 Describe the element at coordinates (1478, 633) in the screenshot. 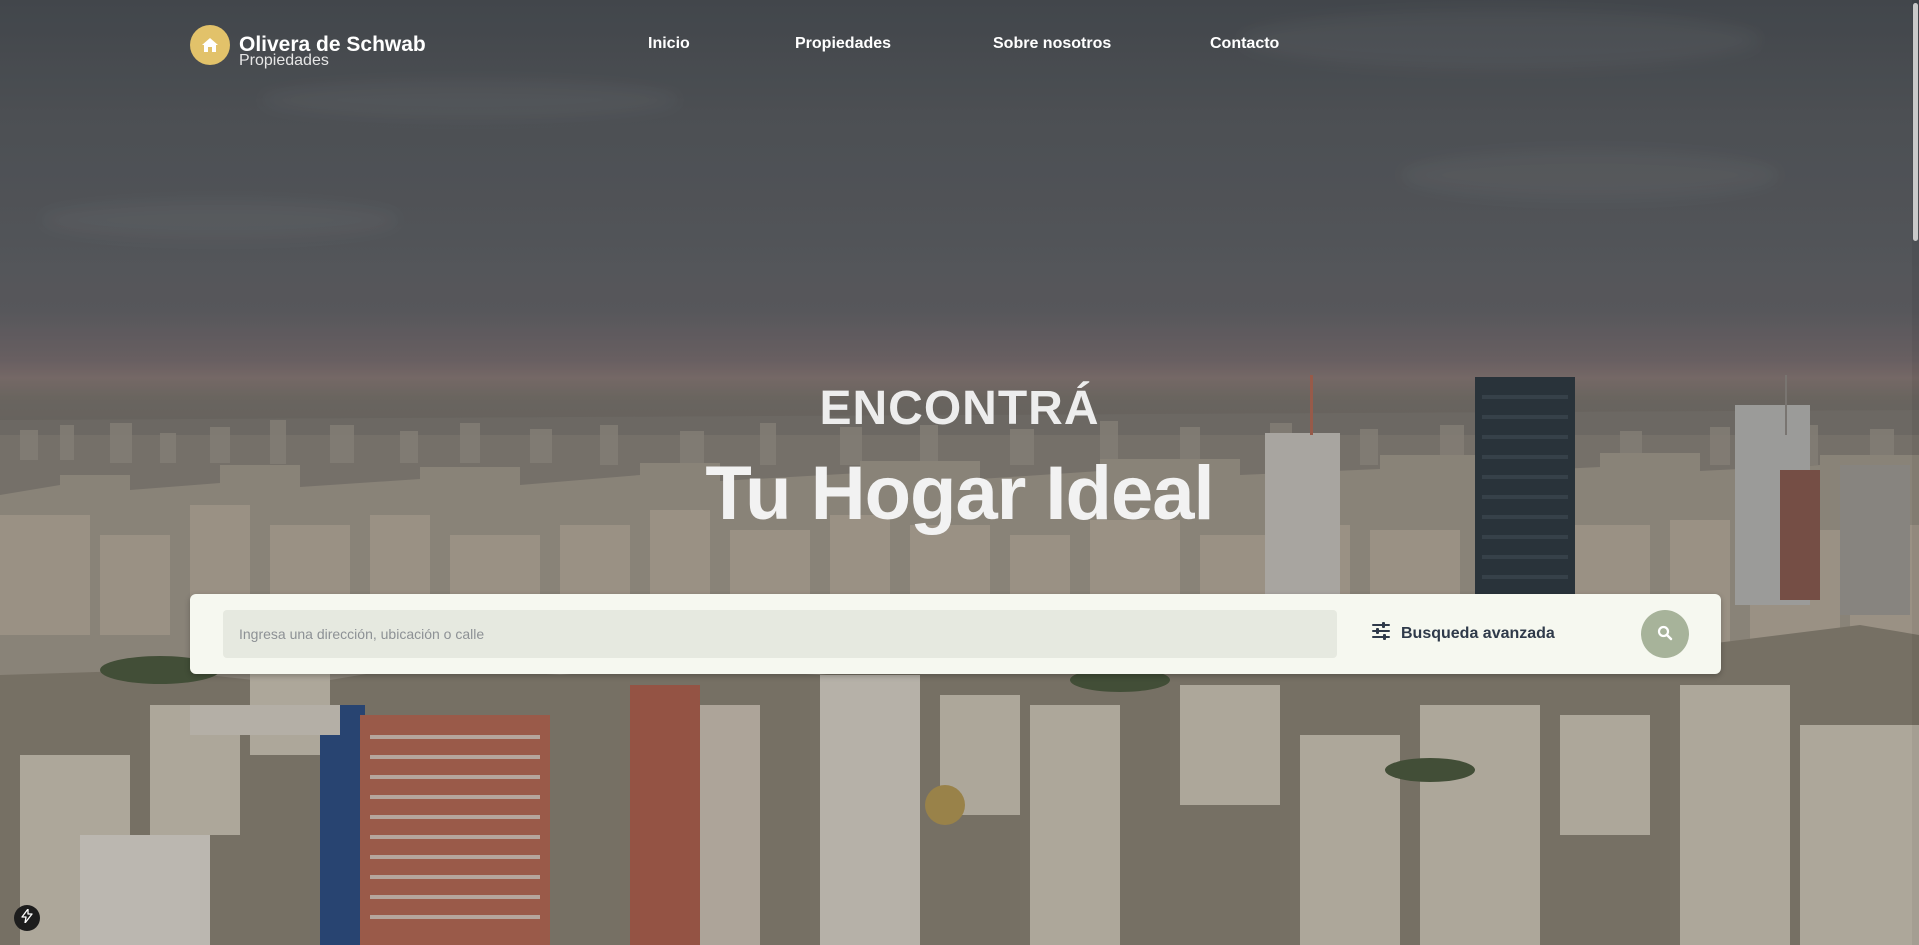

I see `advanced-search-label: Busqueda avanzada` at that location.